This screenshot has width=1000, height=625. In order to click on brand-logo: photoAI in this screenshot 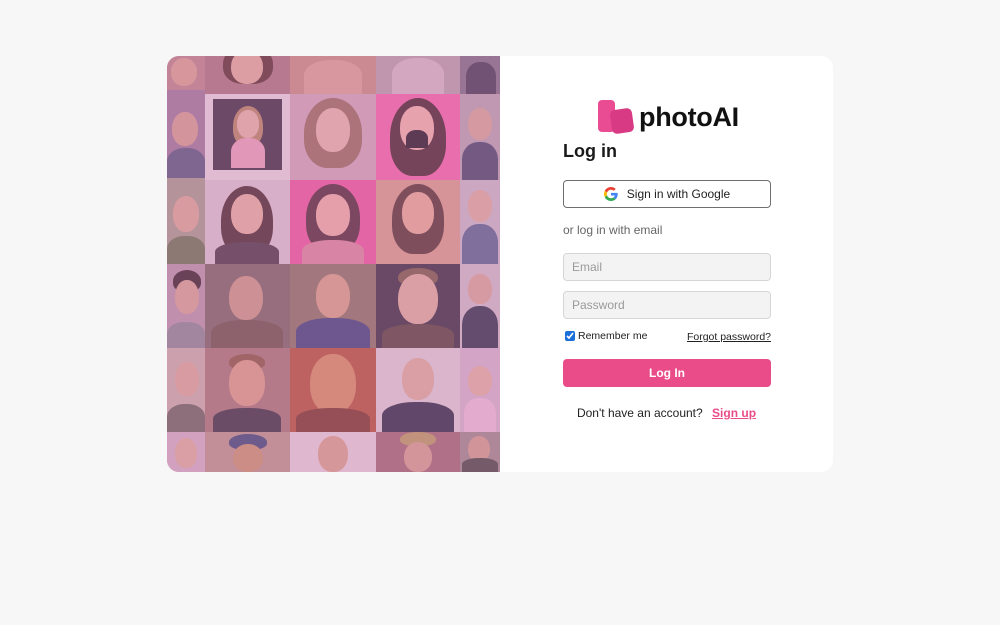, I will do `click(668, 117)`.